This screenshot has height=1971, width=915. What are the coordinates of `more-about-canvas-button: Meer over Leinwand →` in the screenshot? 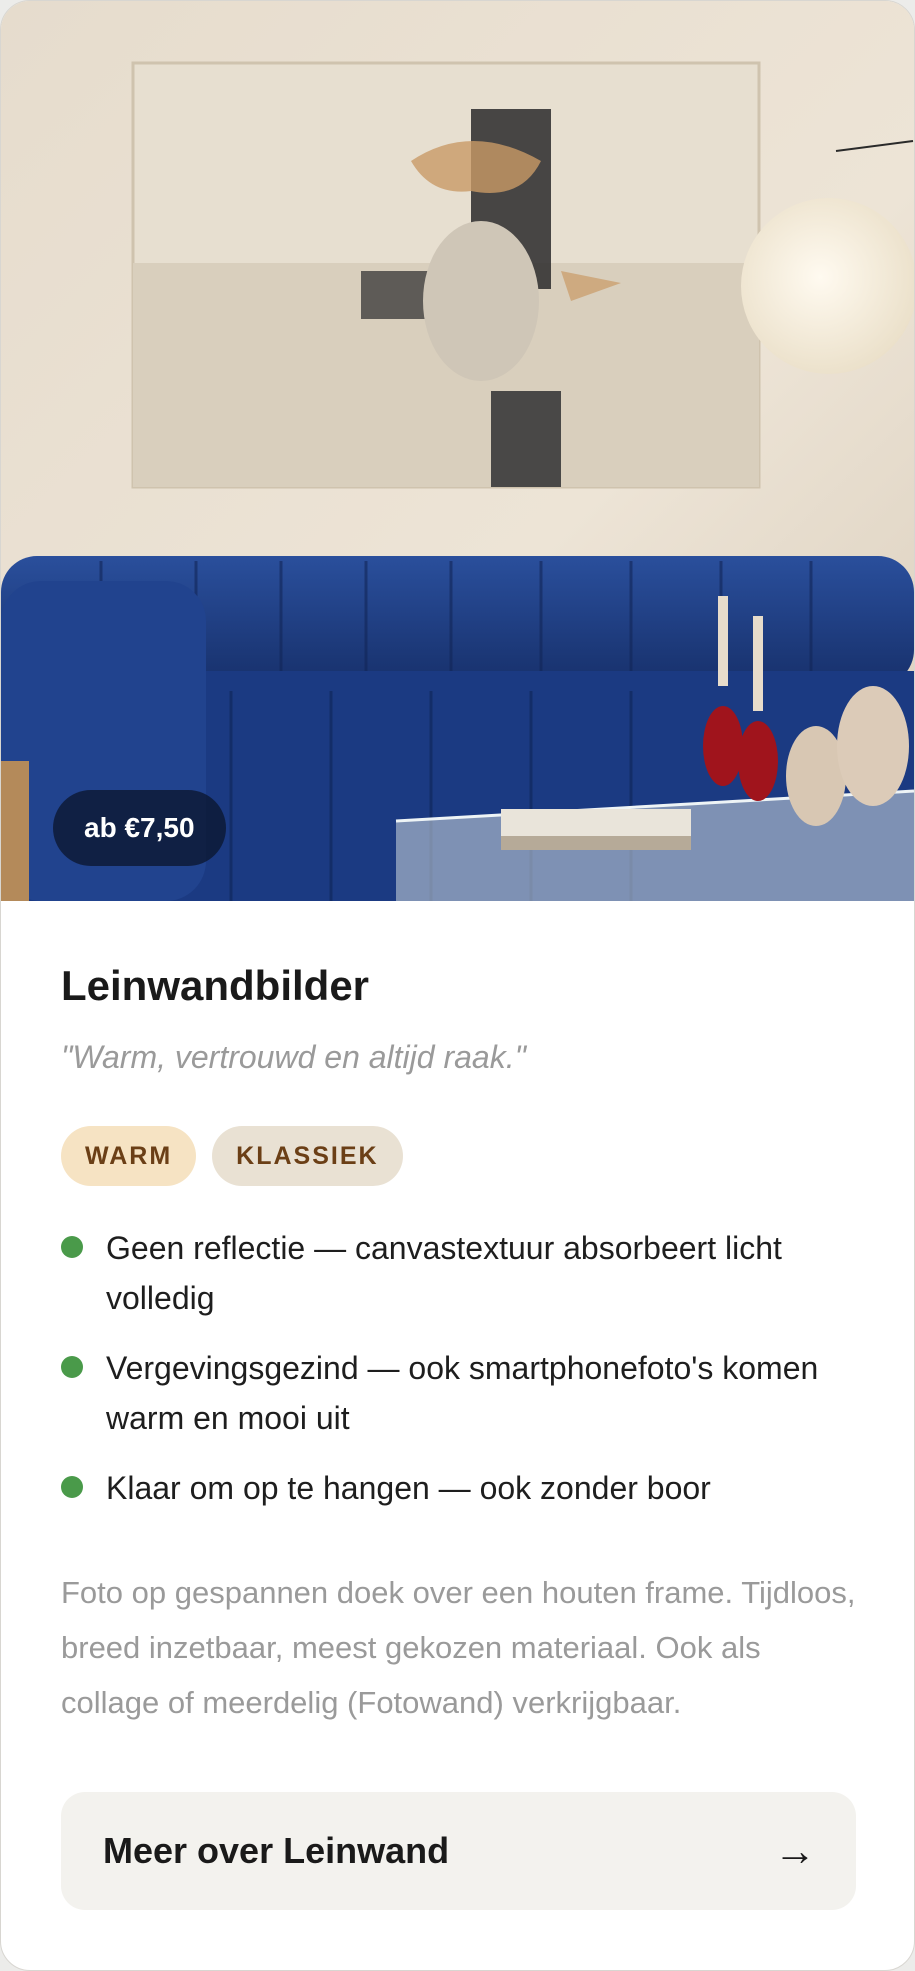 It's located at (458, 1851).